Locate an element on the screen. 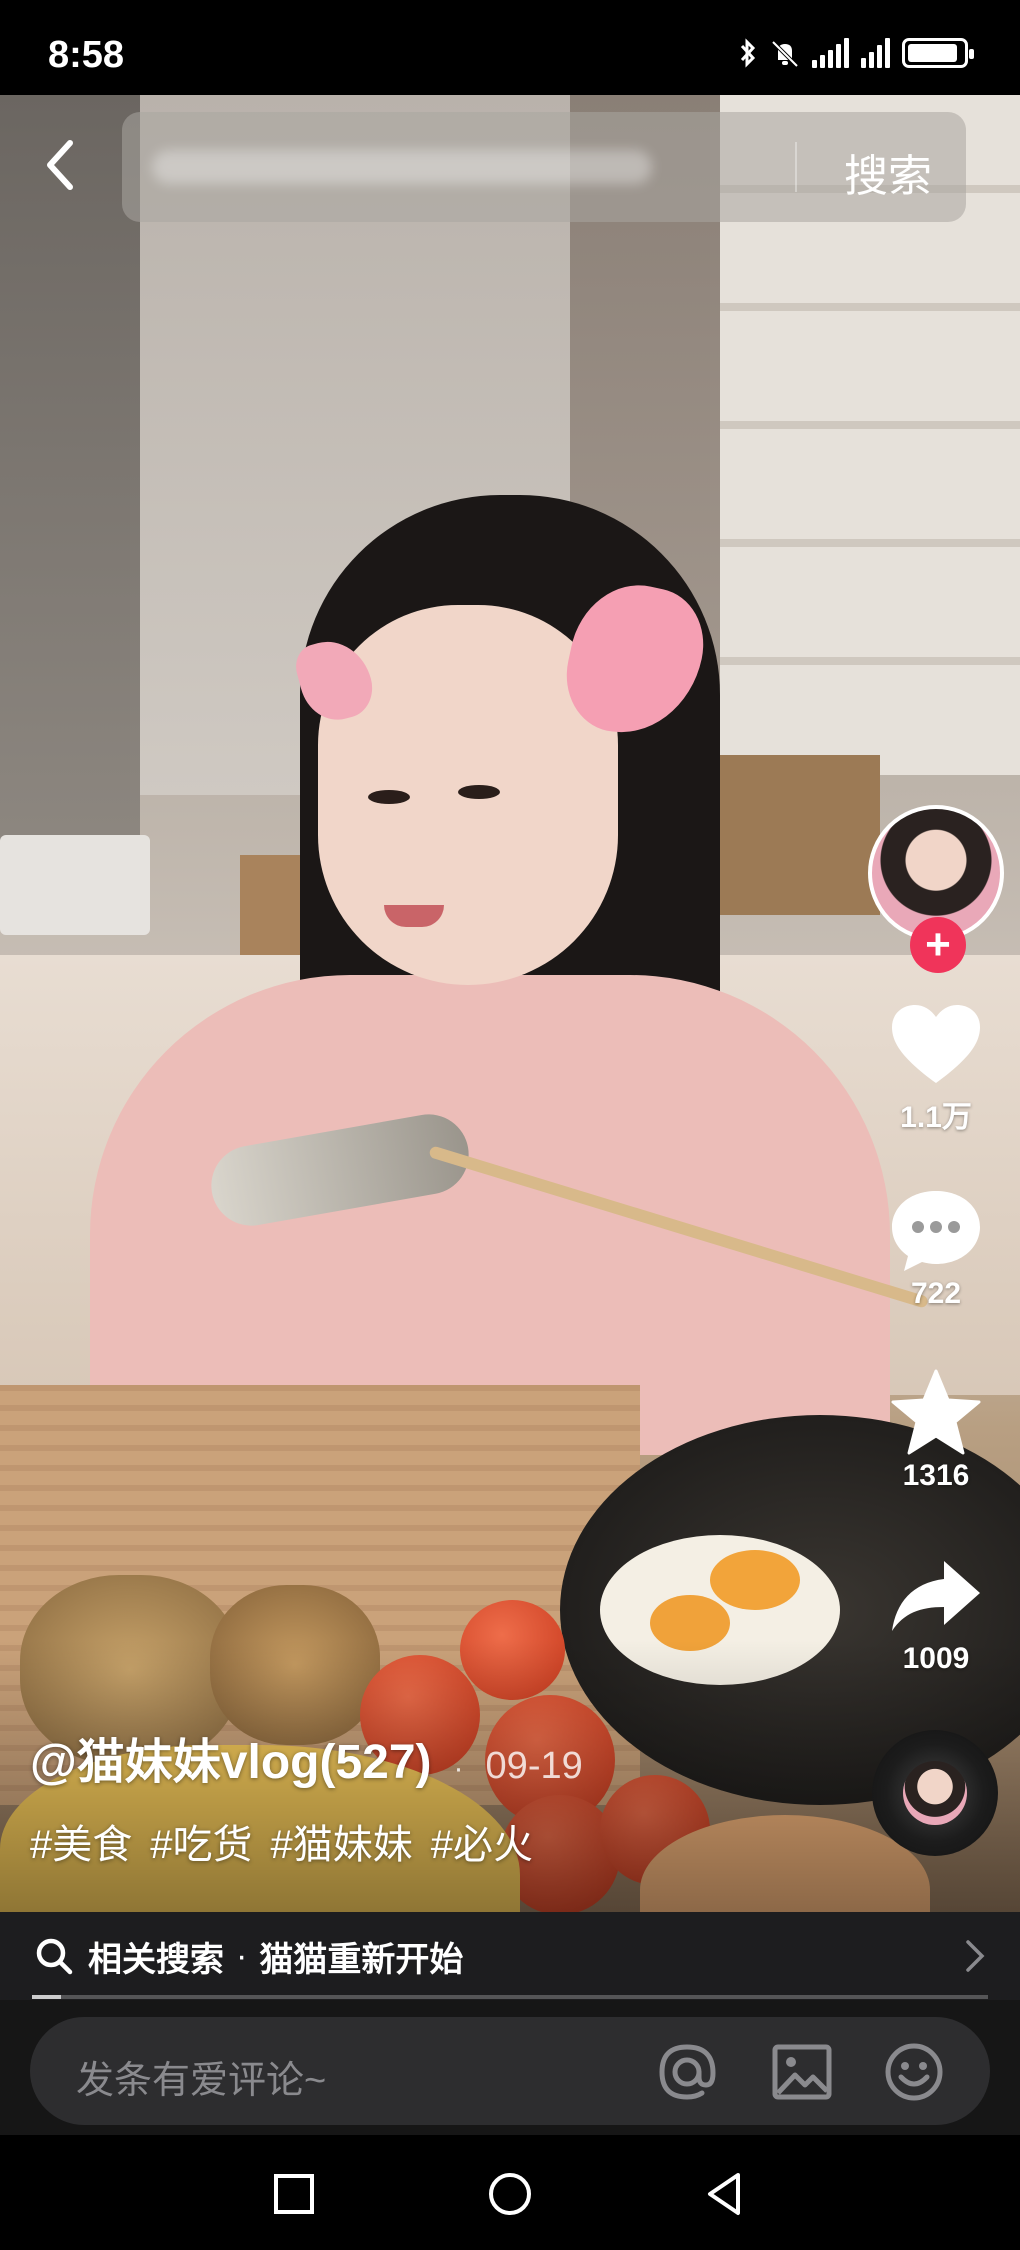  chevron-right-icon is located at coordinates (975, 1956).